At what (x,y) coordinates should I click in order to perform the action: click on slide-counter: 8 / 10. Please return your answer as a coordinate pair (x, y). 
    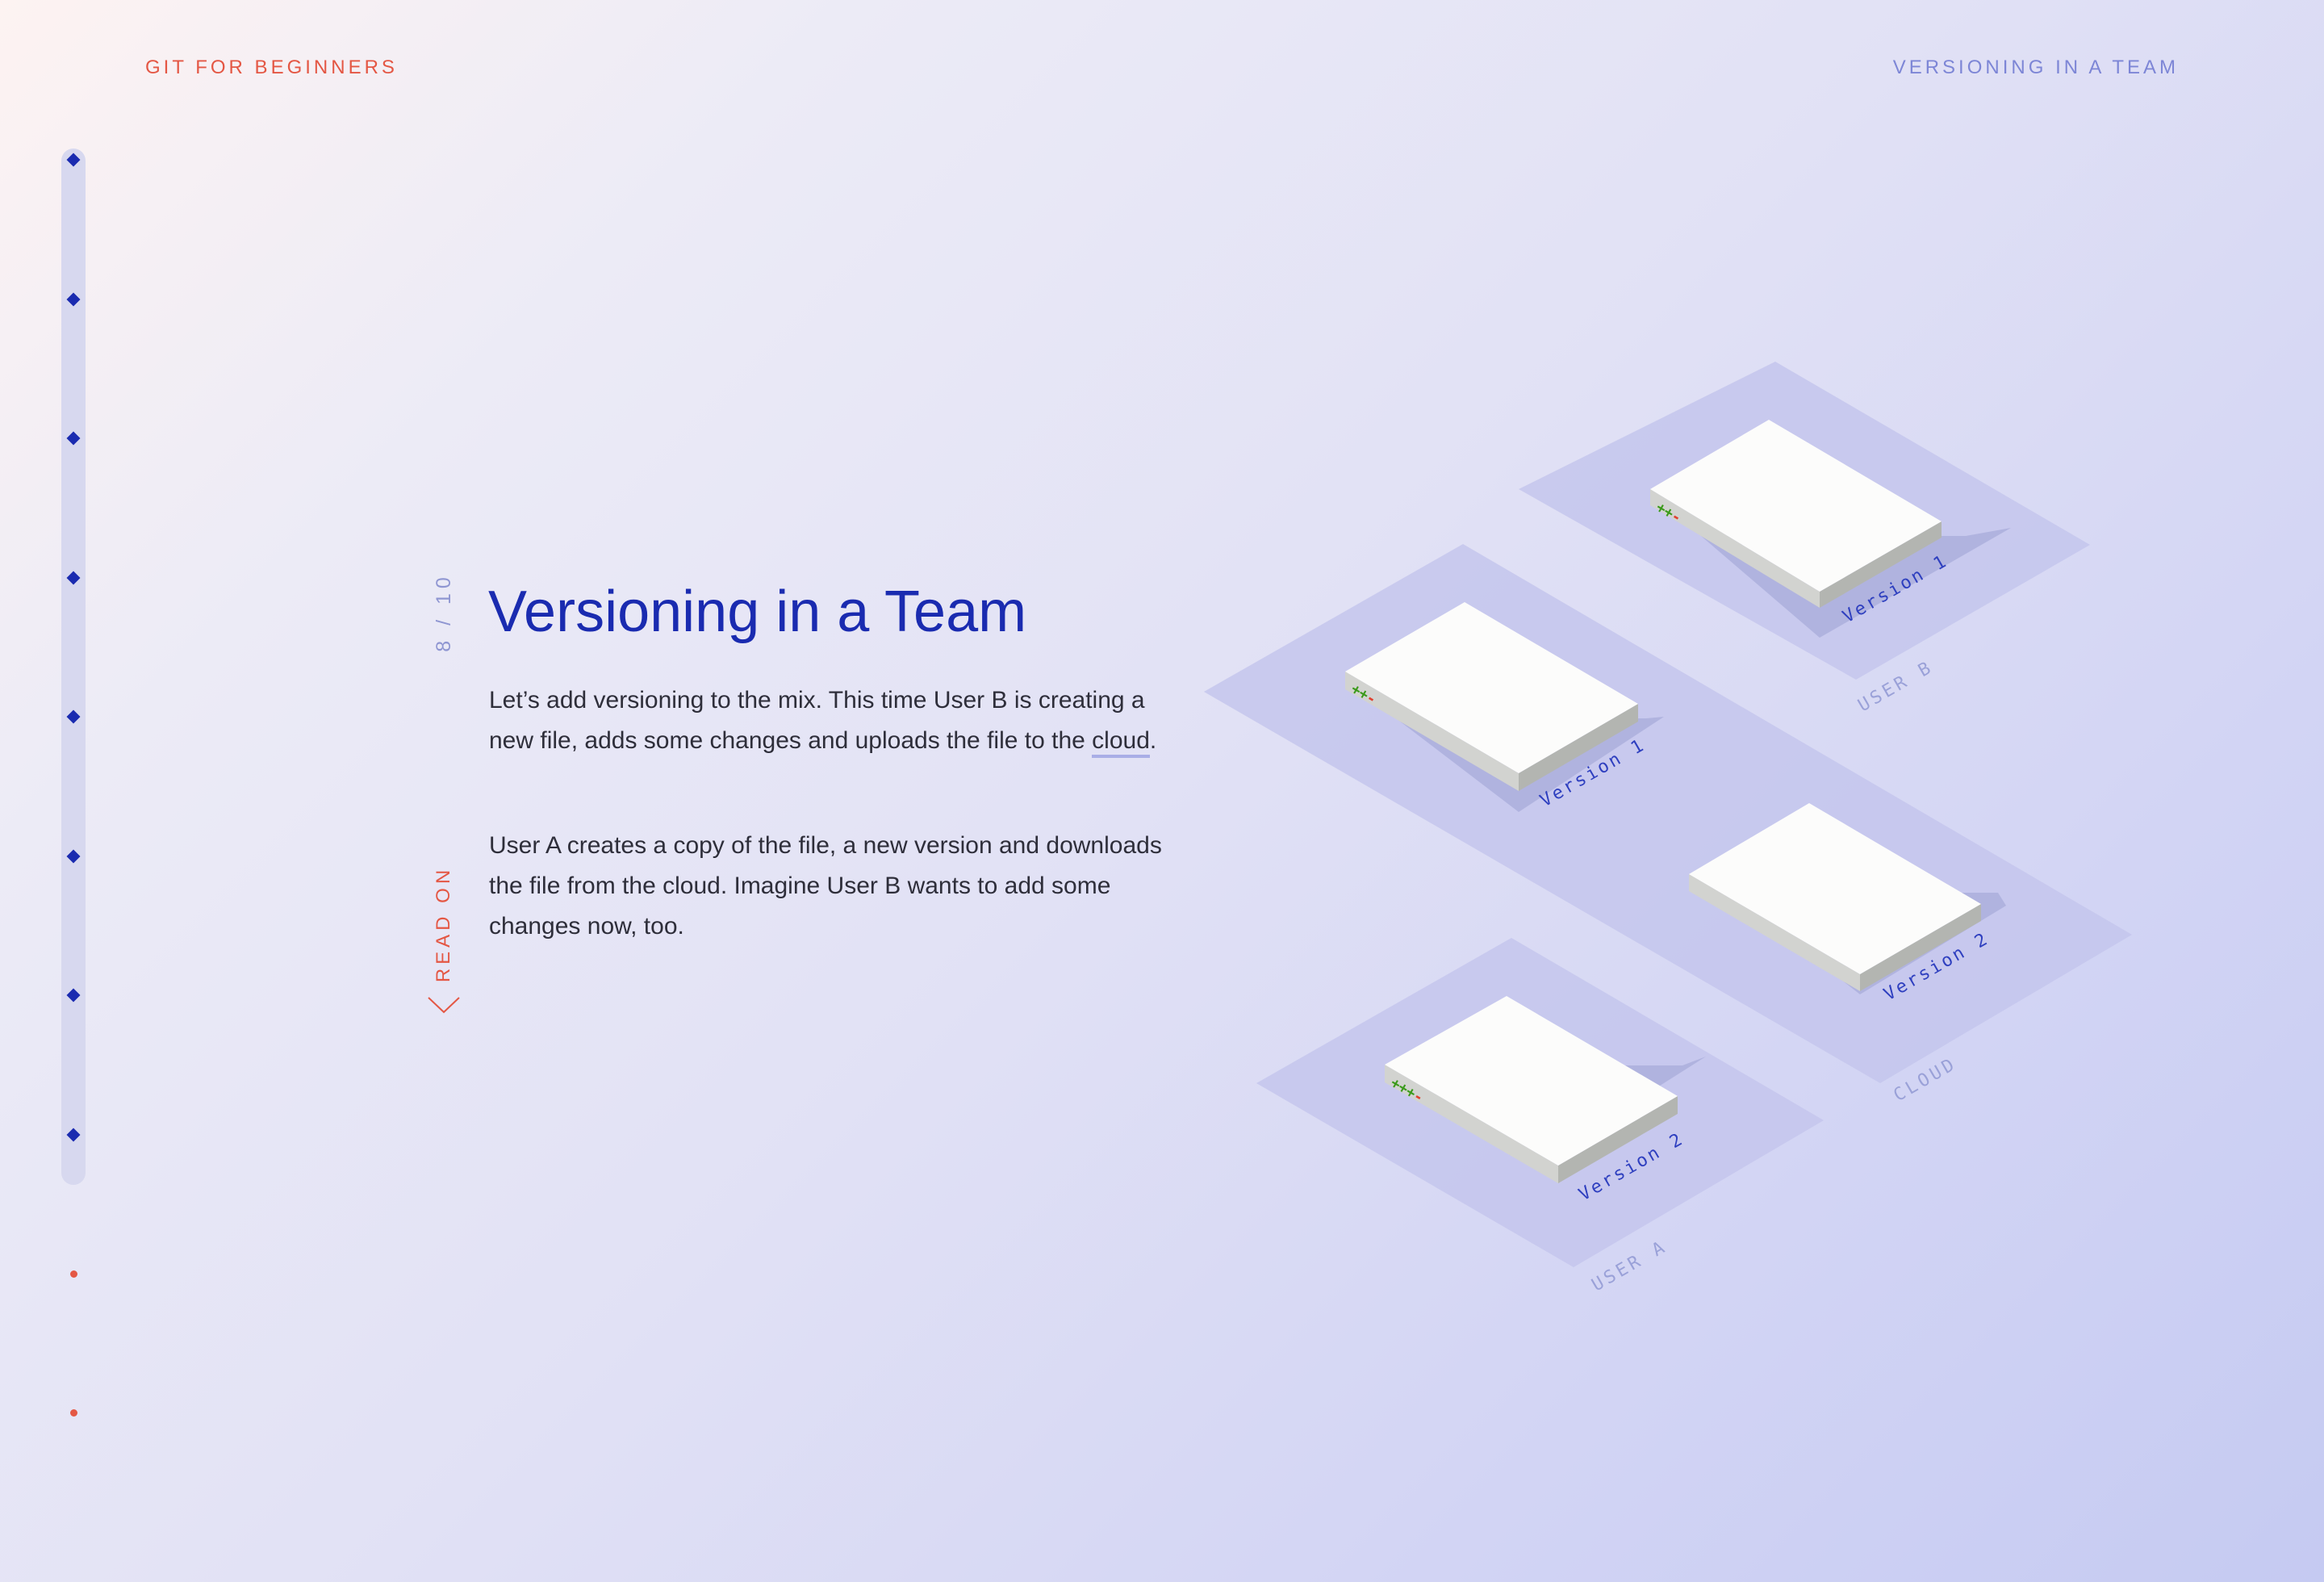
    Looking at the image, I should click on (444, 611).